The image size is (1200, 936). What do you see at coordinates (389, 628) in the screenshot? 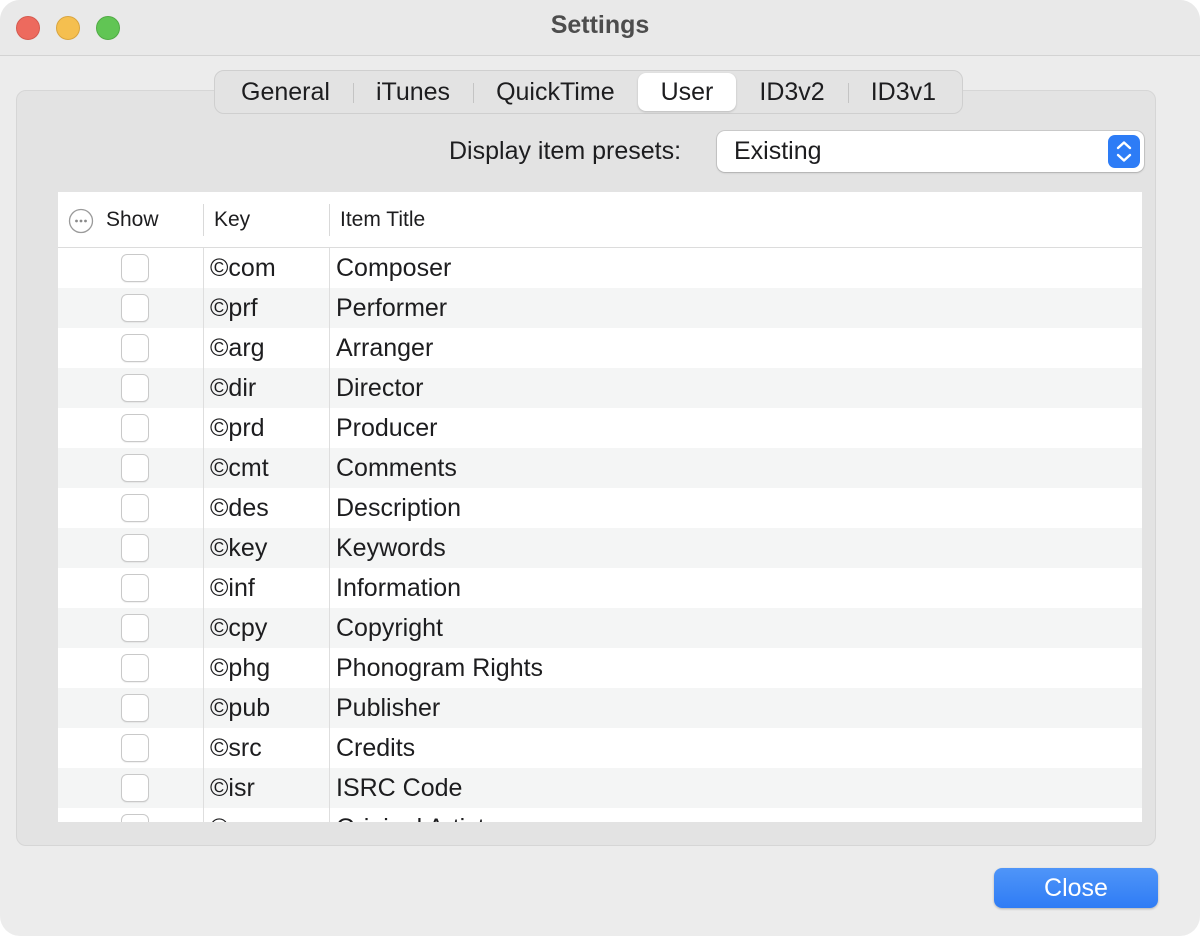
I see `item-title-cell: Copyright` at bounding box center [389, 628].